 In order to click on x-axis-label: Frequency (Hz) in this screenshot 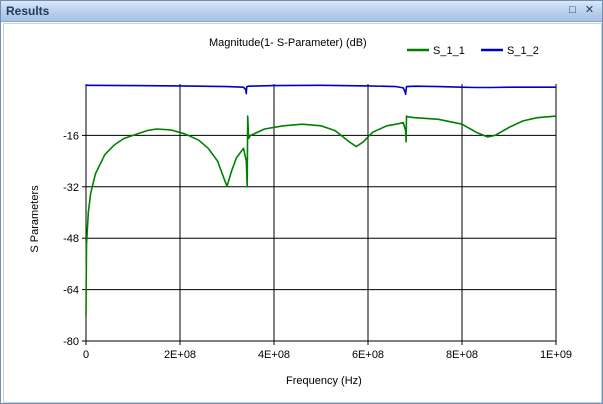, I will do `click(324, 381)`.